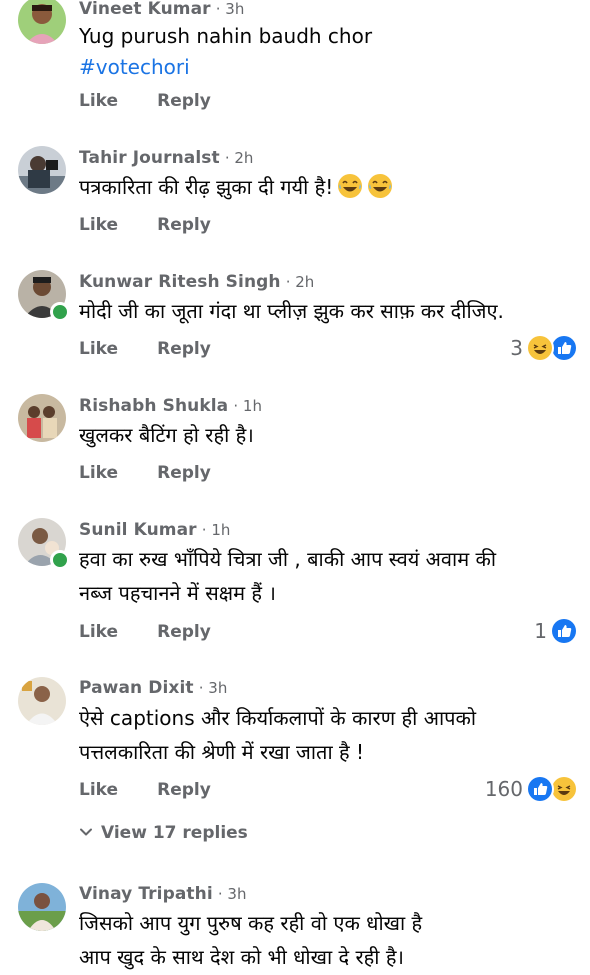 Image resolution: width=590 pixels, height=975 pixels. I want to click on comment-header: Vinay Tripathi · 3h, so click(162, 894).